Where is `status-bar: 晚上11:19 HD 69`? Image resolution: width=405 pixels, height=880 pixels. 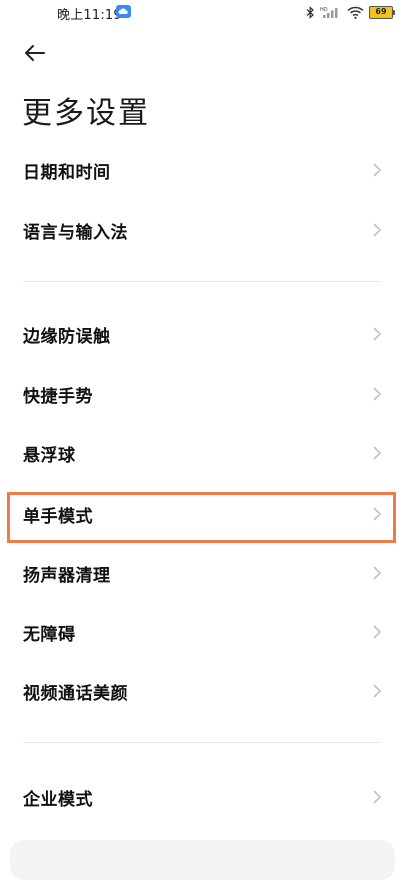
status-bar: 晚上11:19 HD 69 is located at coordinates (202, 13).